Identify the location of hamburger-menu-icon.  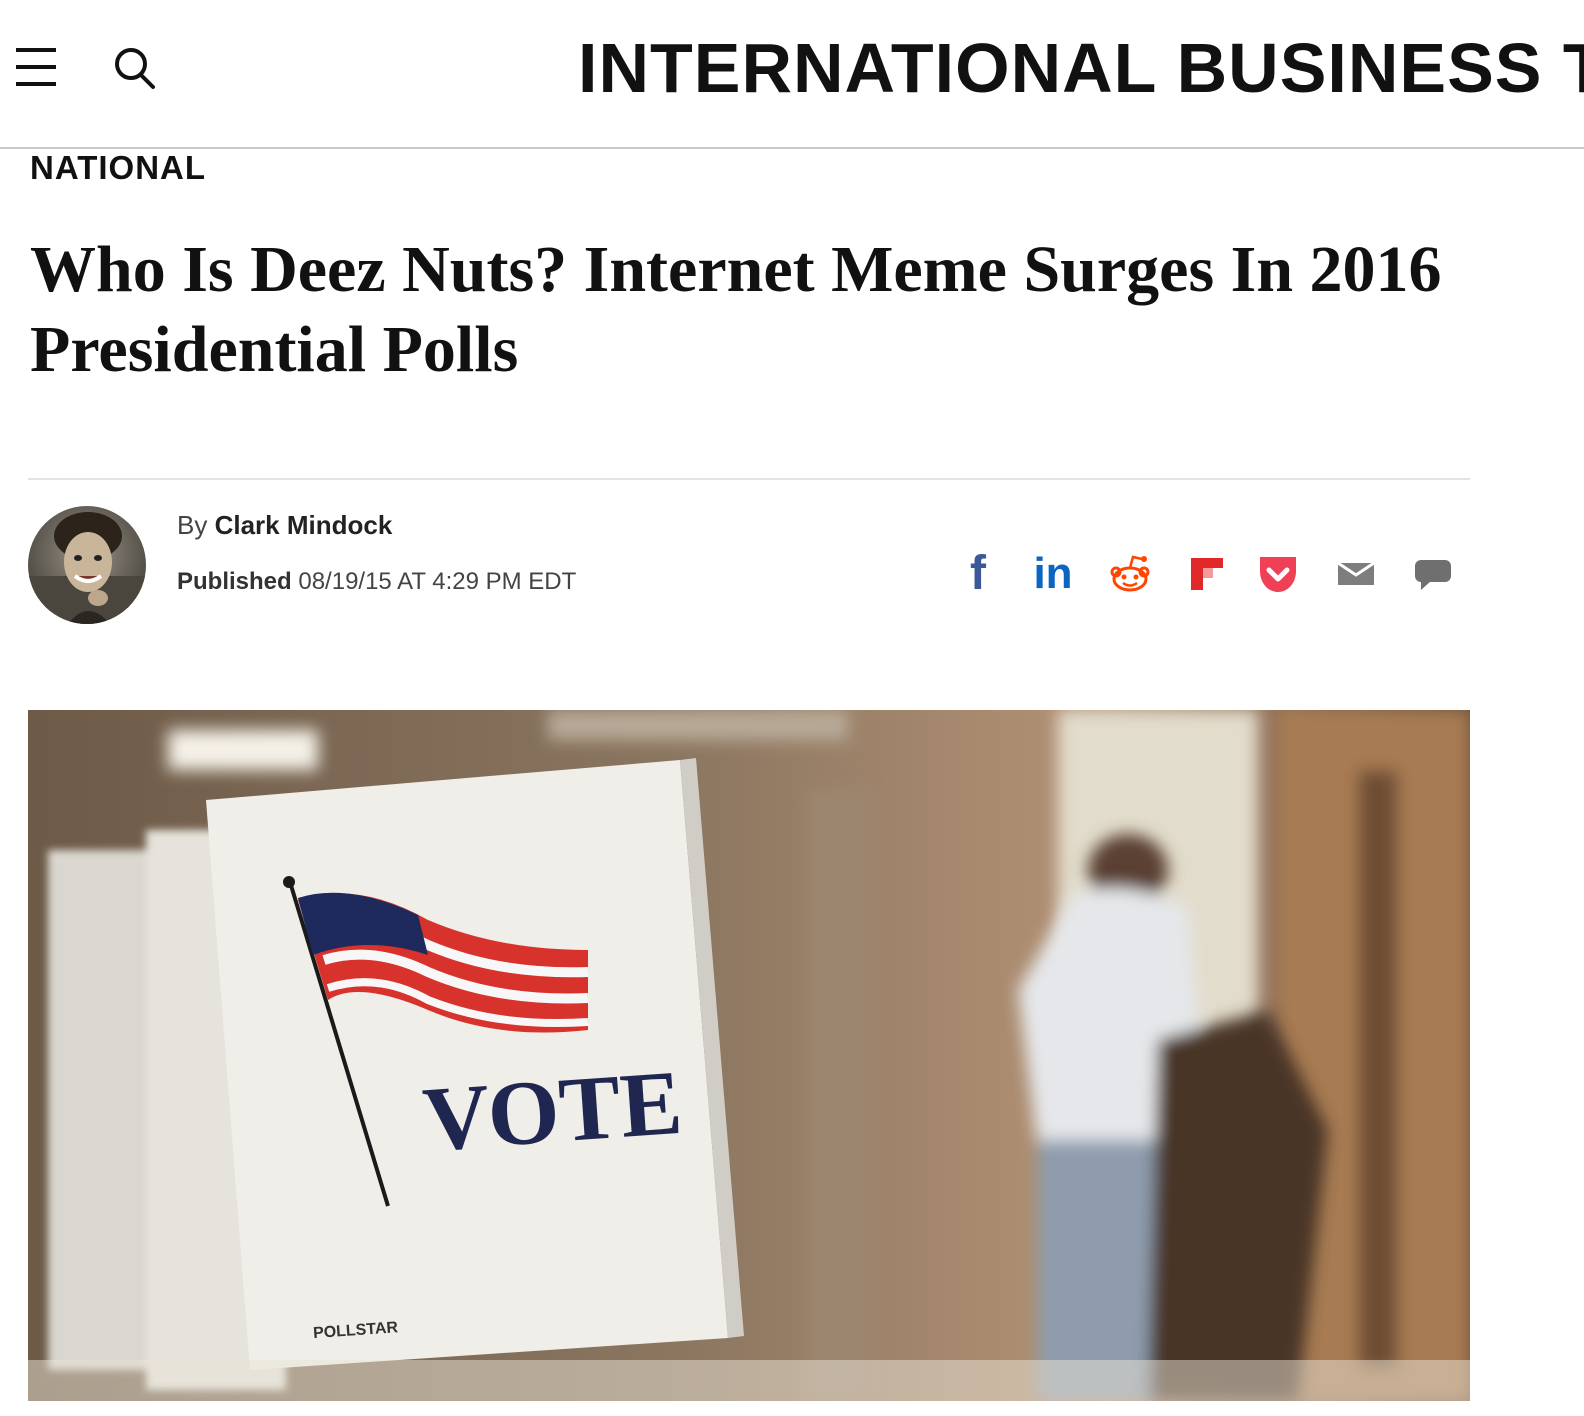
(36, 67).